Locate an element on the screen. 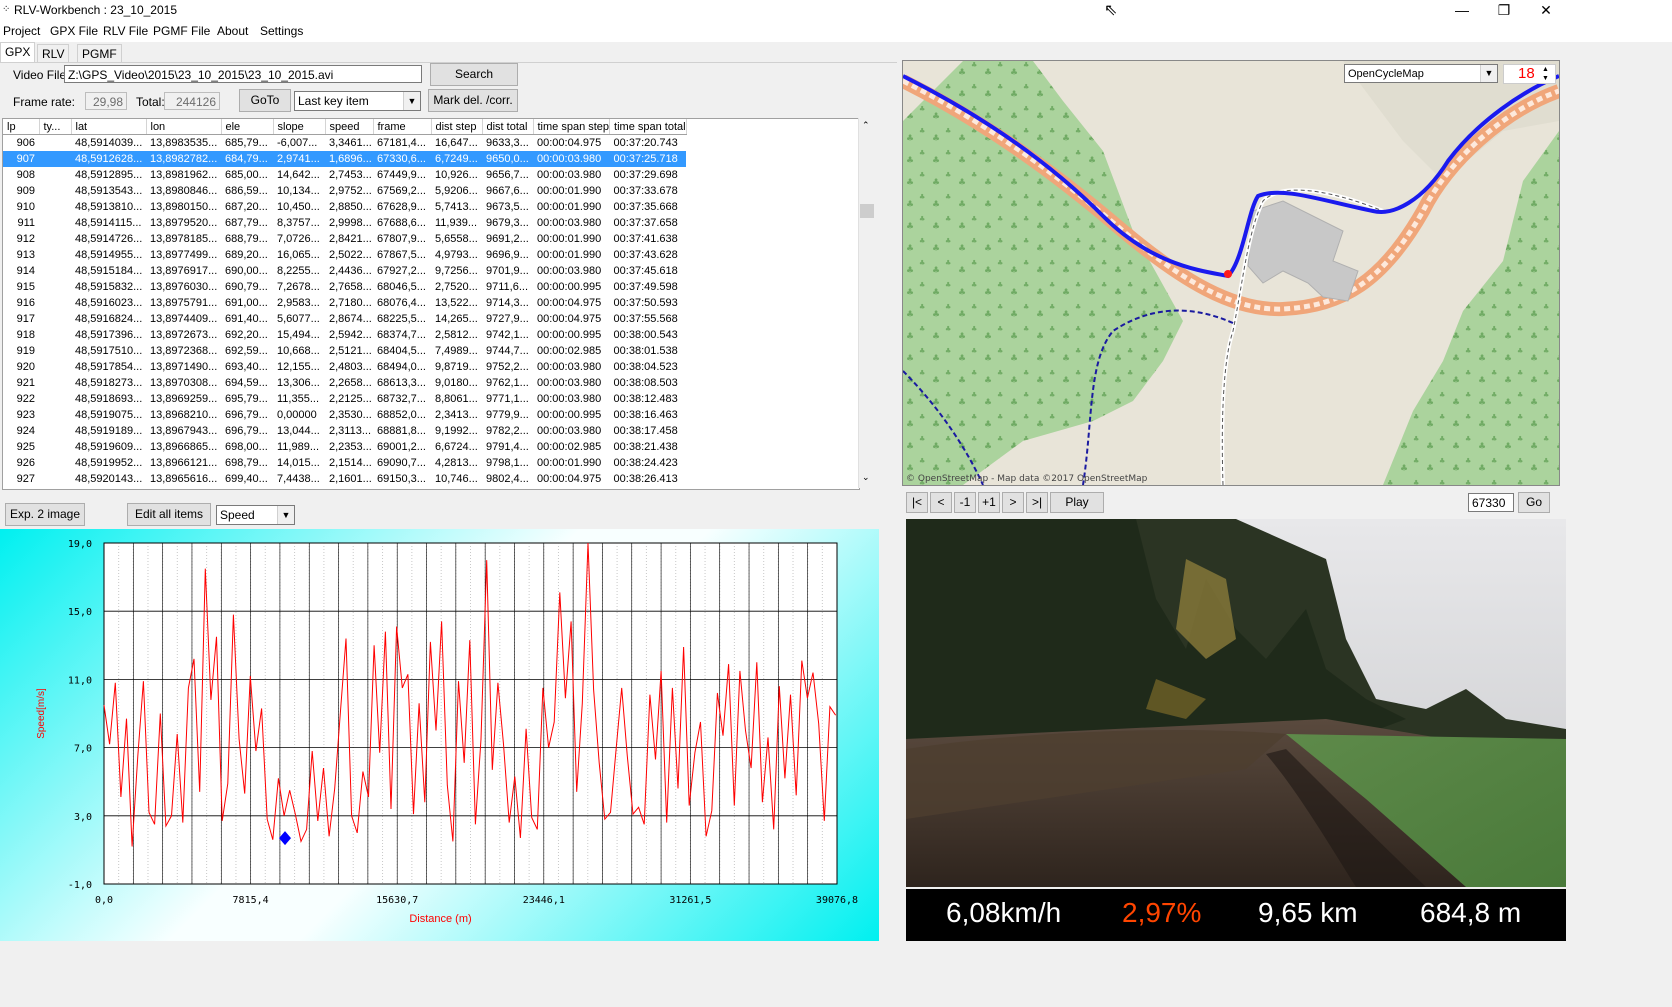 This screenshot has height=1007, width=1672. edit-all-items-button: Edit all items is located at coordinates (169, 514).